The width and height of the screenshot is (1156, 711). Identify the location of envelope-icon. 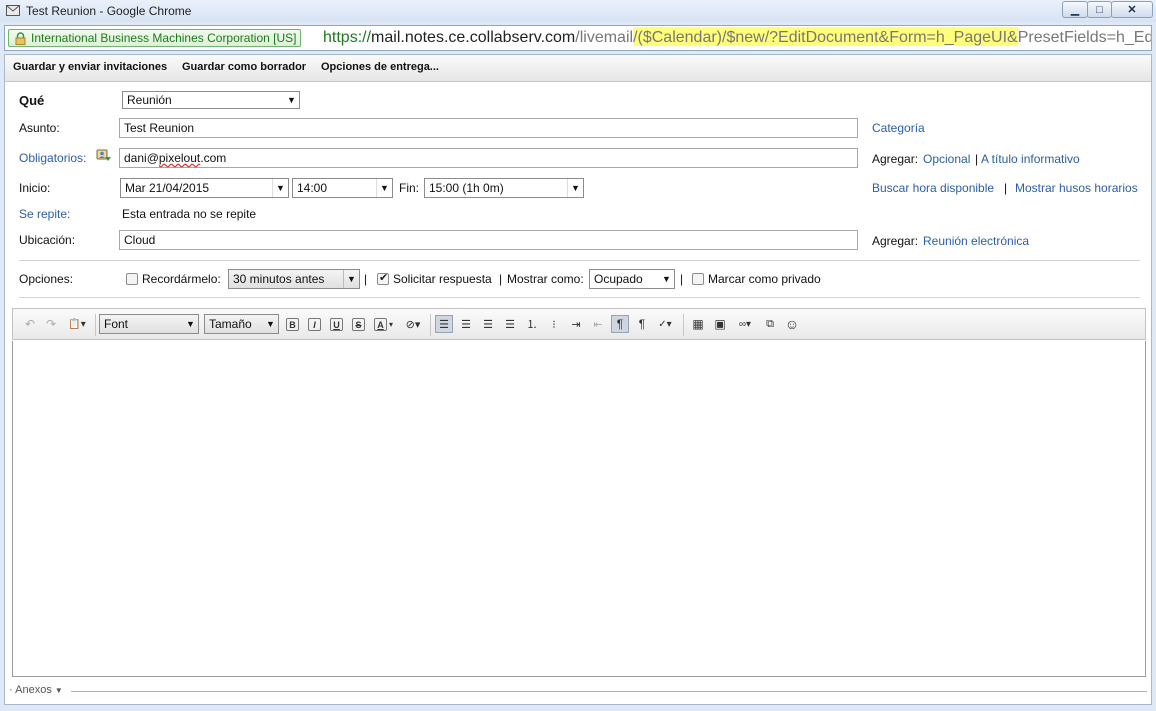
(13, 10).